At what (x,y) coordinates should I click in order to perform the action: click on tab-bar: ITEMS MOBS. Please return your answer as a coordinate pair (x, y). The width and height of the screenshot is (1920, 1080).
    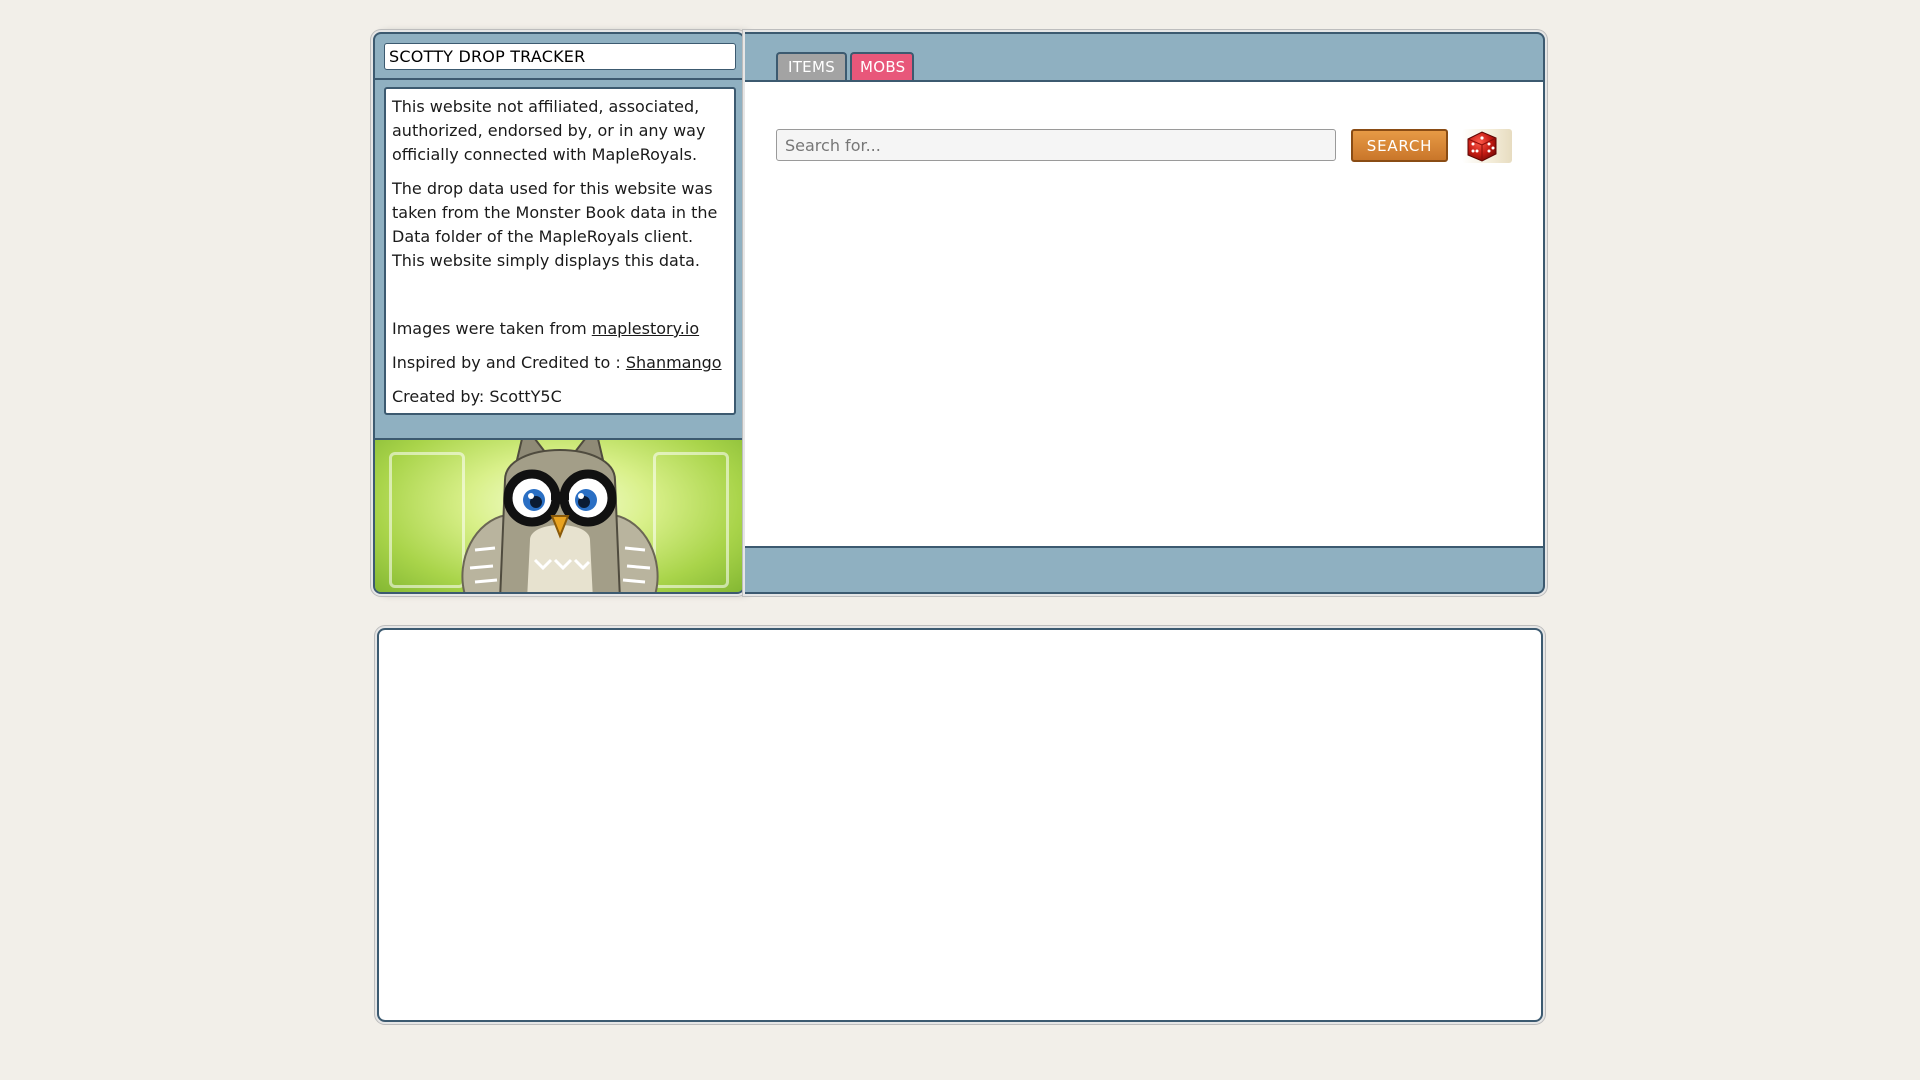
    Looking at the image, I should click on (845, 66).